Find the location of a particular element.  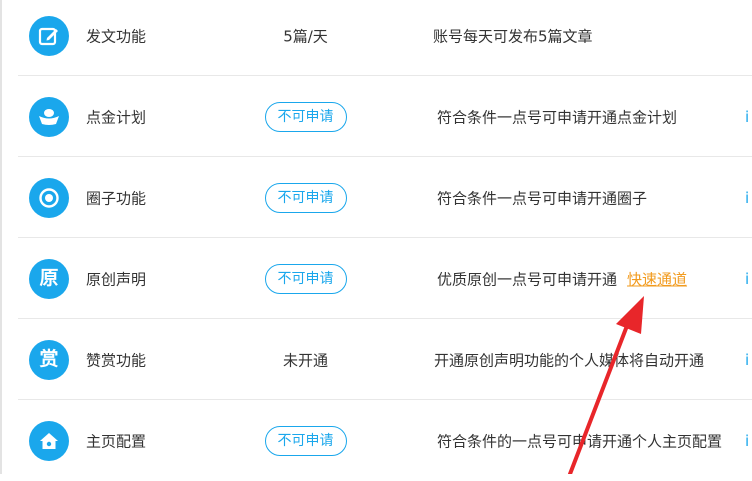

target-circle-icon is located at coordinates (49, 197).